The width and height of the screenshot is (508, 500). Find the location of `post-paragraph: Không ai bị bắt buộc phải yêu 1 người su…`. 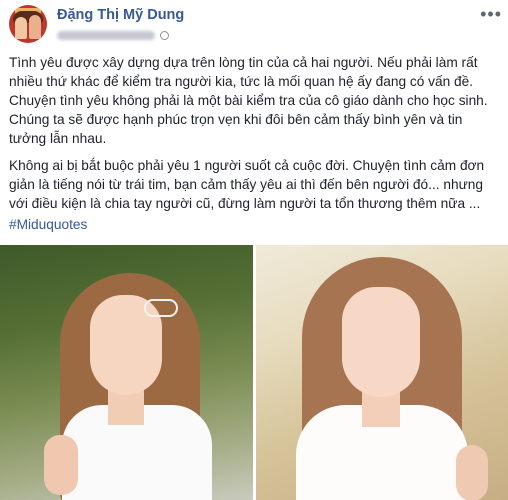

post-paragraph: Không ai bị bắt buộc phải yêu 1 người su… is located at coordinates (247, 184).